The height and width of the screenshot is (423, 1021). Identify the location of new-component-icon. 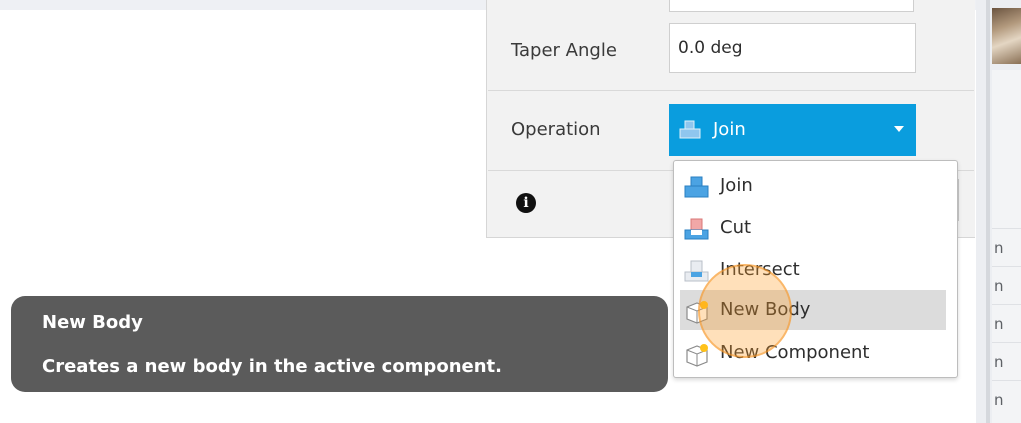
(697, 357).